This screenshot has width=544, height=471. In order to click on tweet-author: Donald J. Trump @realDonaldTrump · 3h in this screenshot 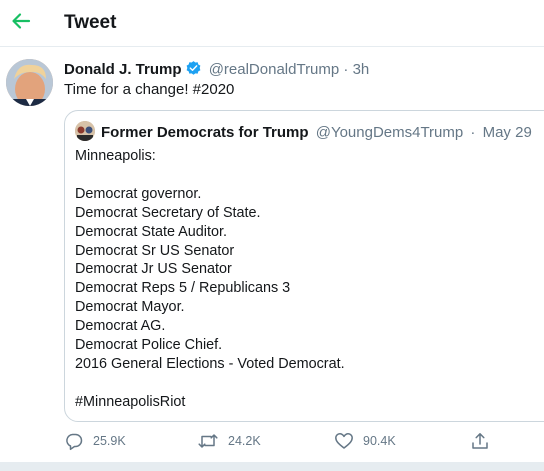, I will do `click(216, 70)`.